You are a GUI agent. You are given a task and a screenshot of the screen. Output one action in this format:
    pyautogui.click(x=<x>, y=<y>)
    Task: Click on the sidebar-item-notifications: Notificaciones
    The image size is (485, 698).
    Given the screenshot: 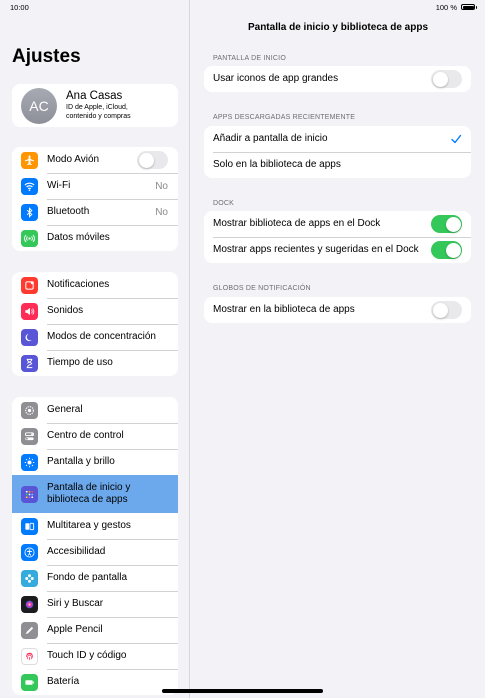 What is the action you would take?
    pyautogui.click(x=95, y=285)
    